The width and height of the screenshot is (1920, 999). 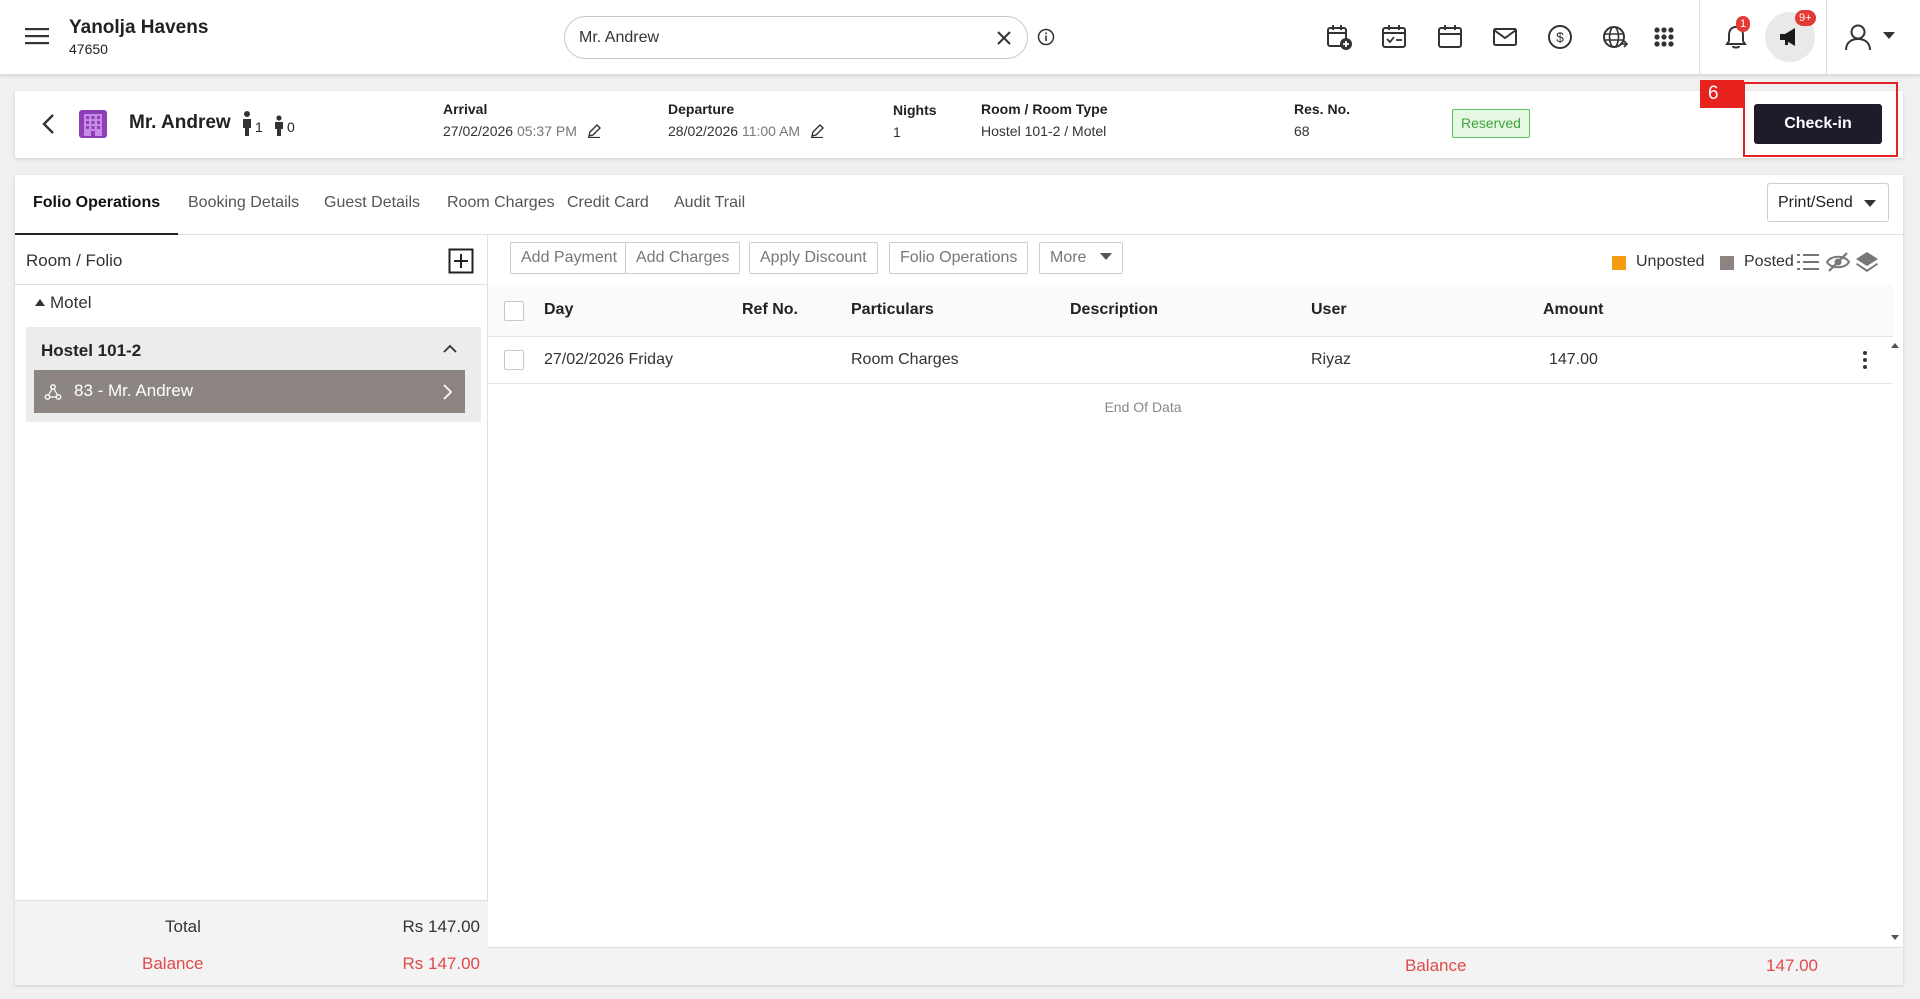 What do you see at coordinates (1722, 94) in the screenshot?
I see `step-tag: 6` at bounding box center [1722, 94].